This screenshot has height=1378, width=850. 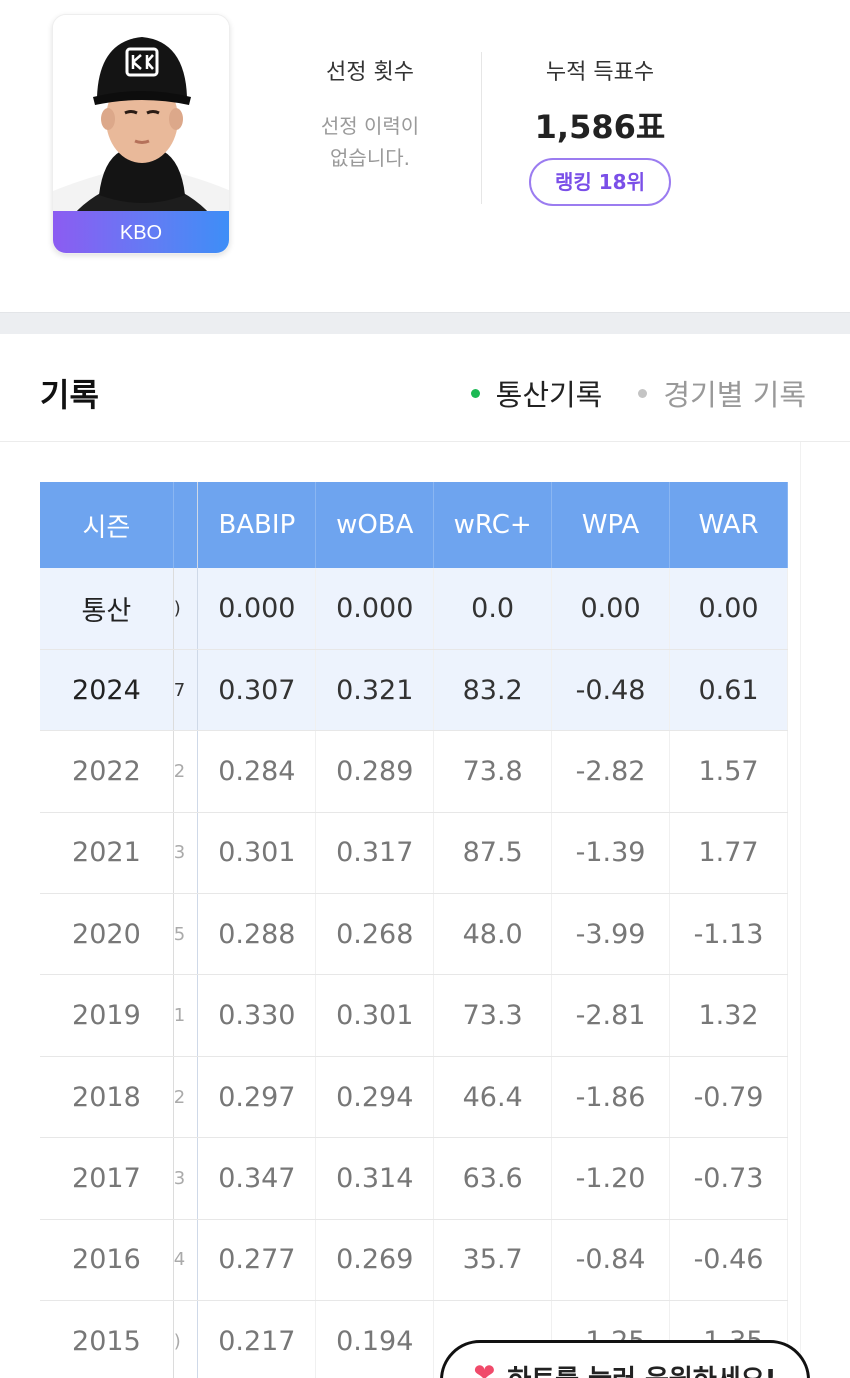 What do you see at coordinates (611, 1015) in the screenshot?
I see `cell-wpa: -2.81` at bounding box center [611, 1015].